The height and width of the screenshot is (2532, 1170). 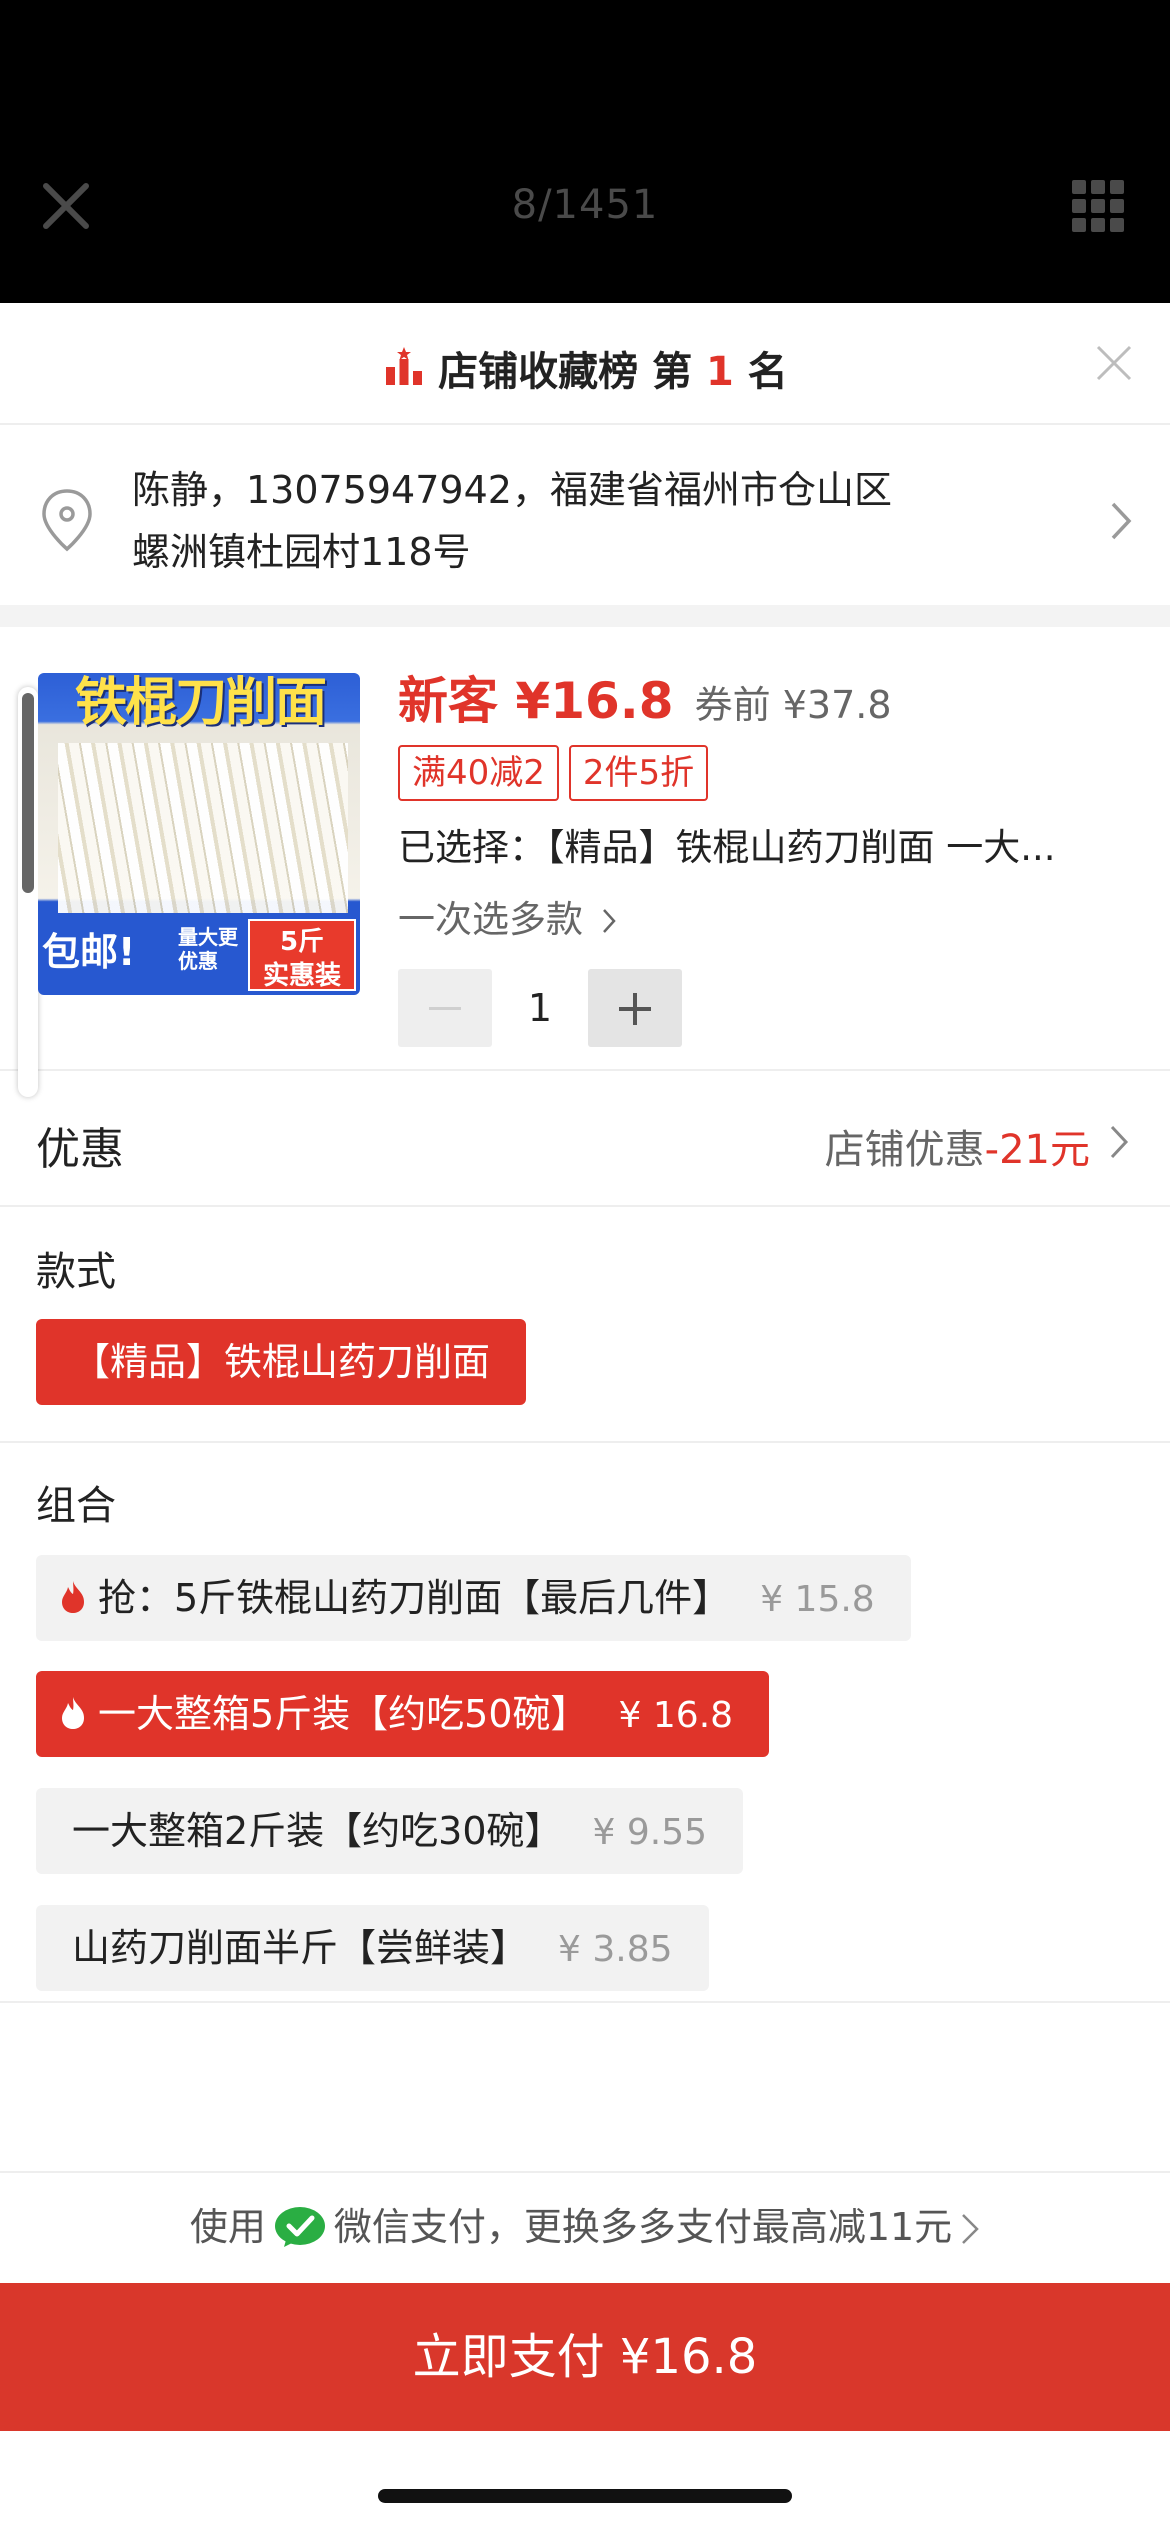 I want to click on grid-icon, so click(x=1098, y=206).